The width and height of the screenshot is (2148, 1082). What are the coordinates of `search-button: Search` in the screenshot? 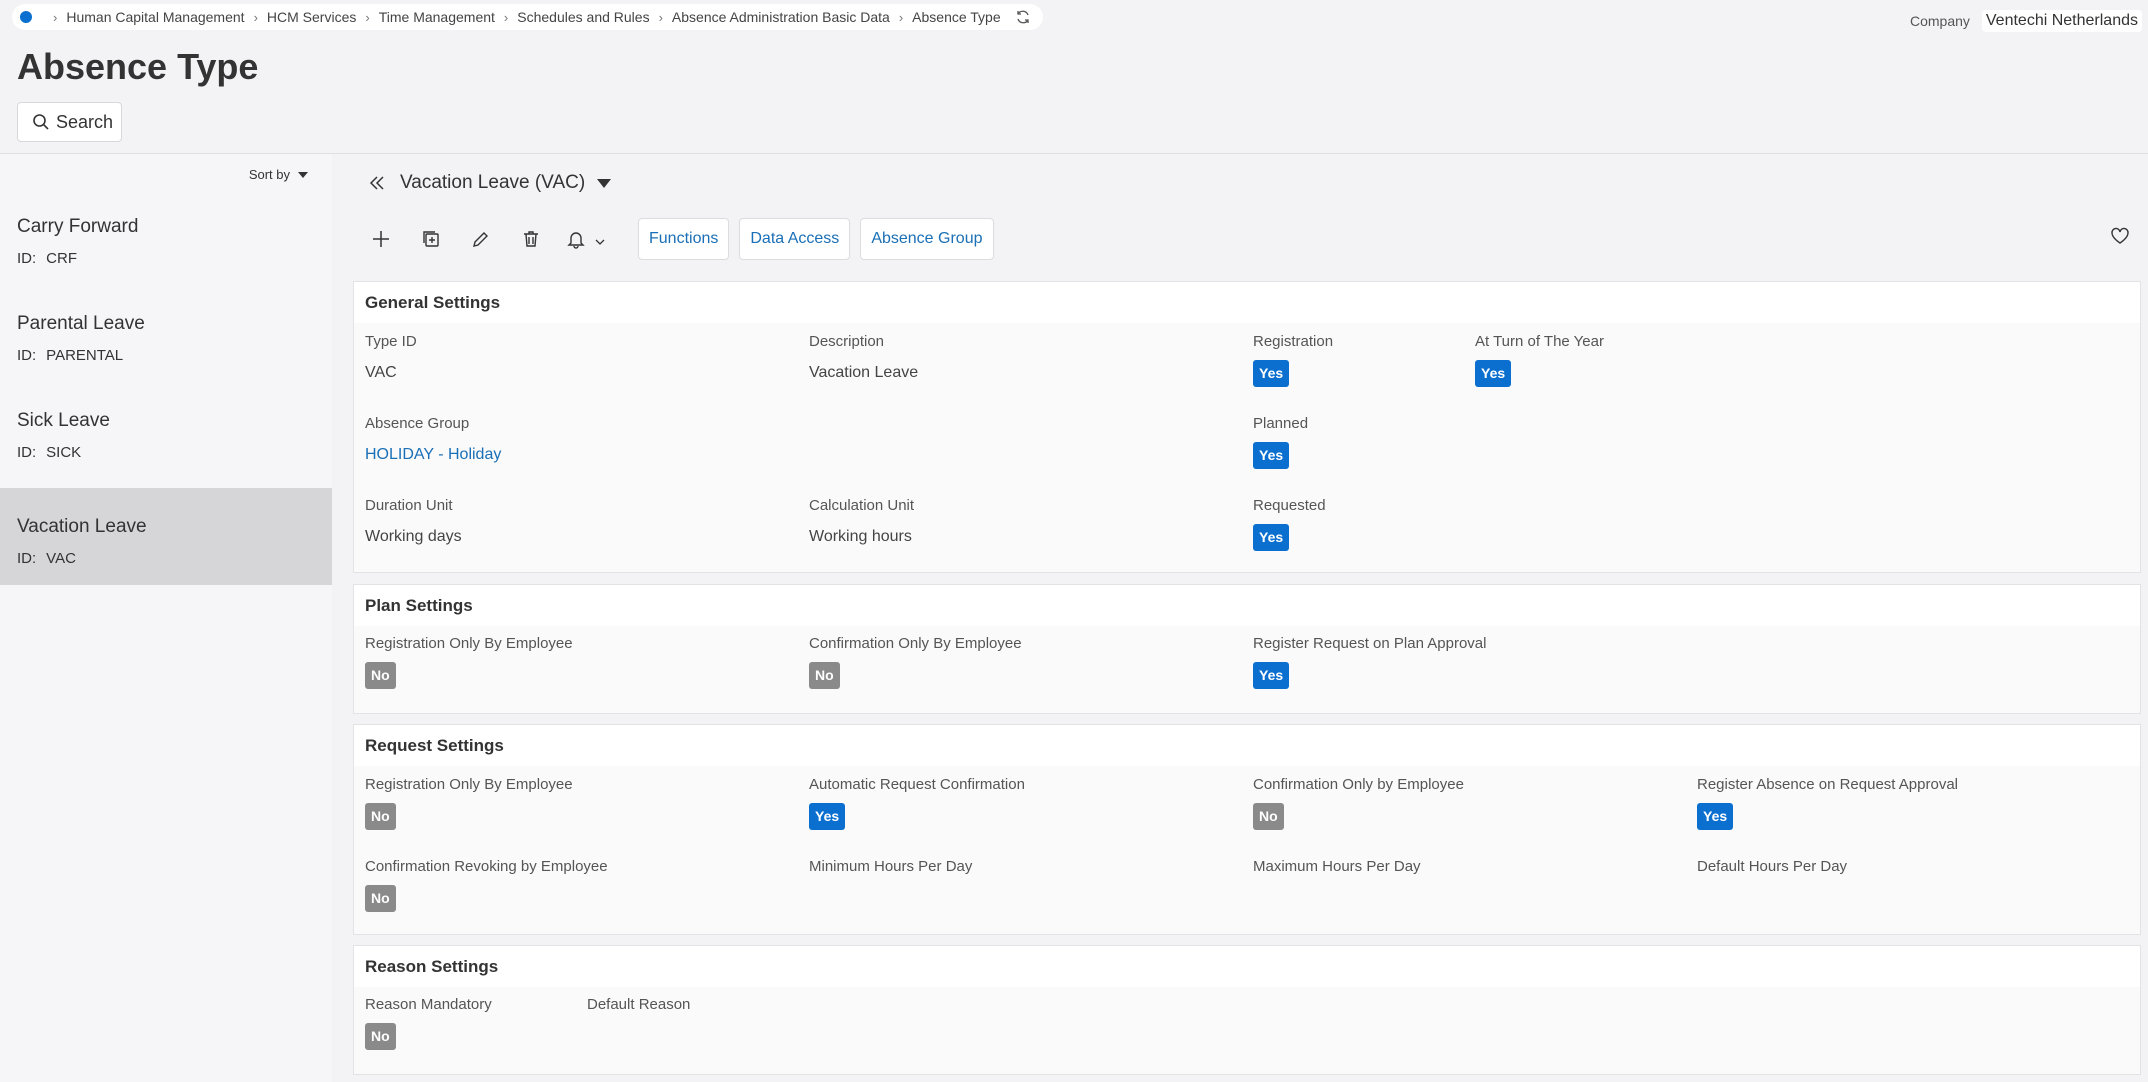 It's located at (69, 122).